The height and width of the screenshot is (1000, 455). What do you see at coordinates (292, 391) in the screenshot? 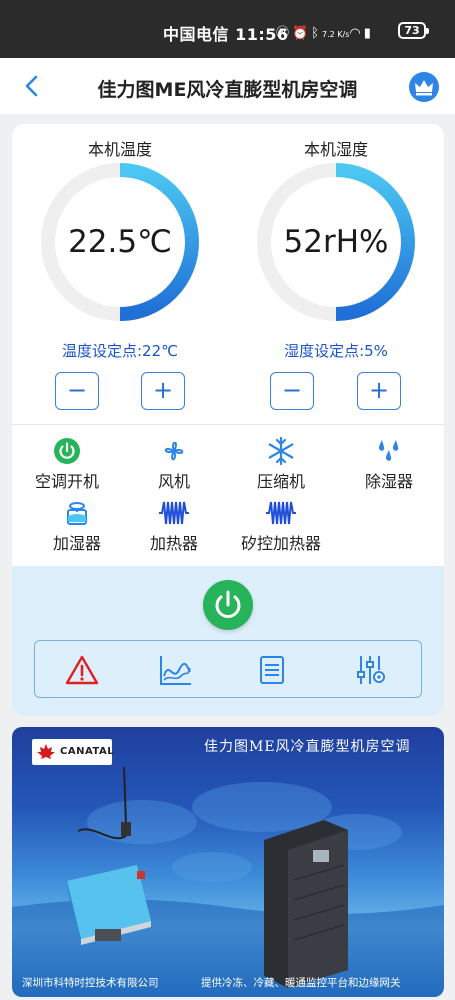
I see `humidity-decrease-button: −` at bounding box center [292, 391].